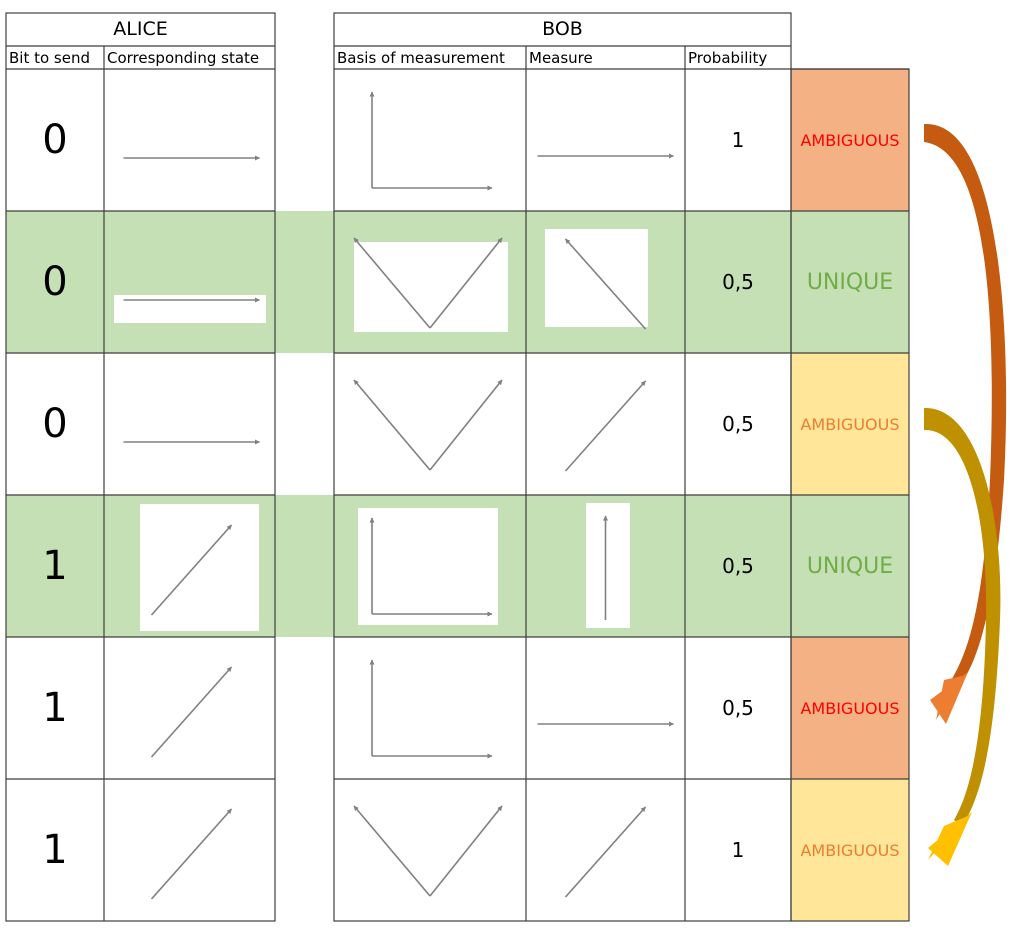 Image resolution: width=1035 pixels, height=935 pixels. What do you see at coordinates (949, 698) in the screenshot?
I see `curve-arrow-row1-to-row5-head` at bounding box center [949, 698].